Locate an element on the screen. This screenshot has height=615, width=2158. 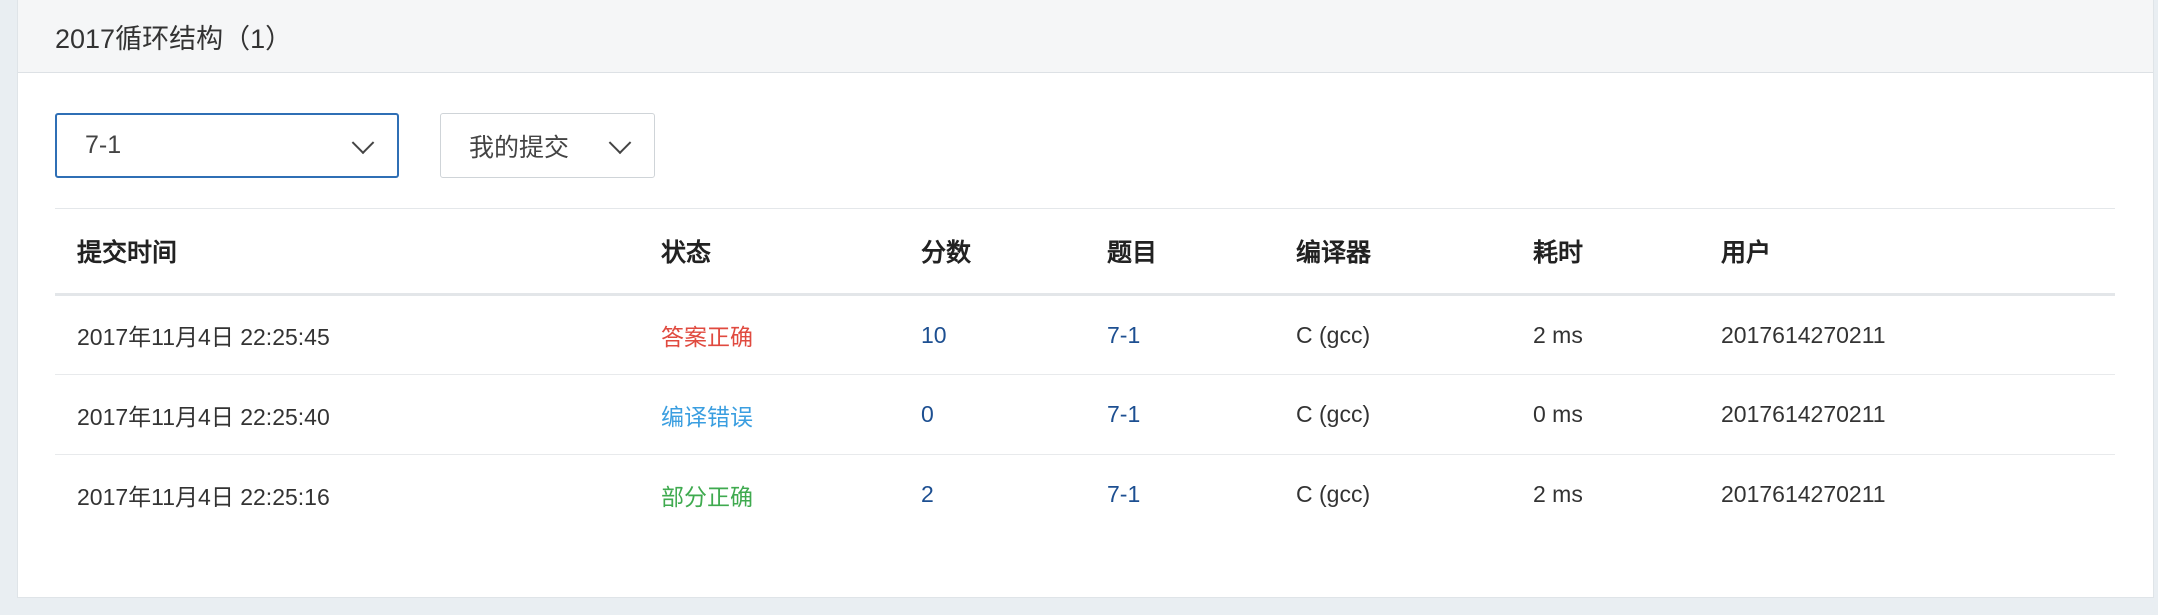
problem-select: 7-1 is located at coordinates (227, 145).